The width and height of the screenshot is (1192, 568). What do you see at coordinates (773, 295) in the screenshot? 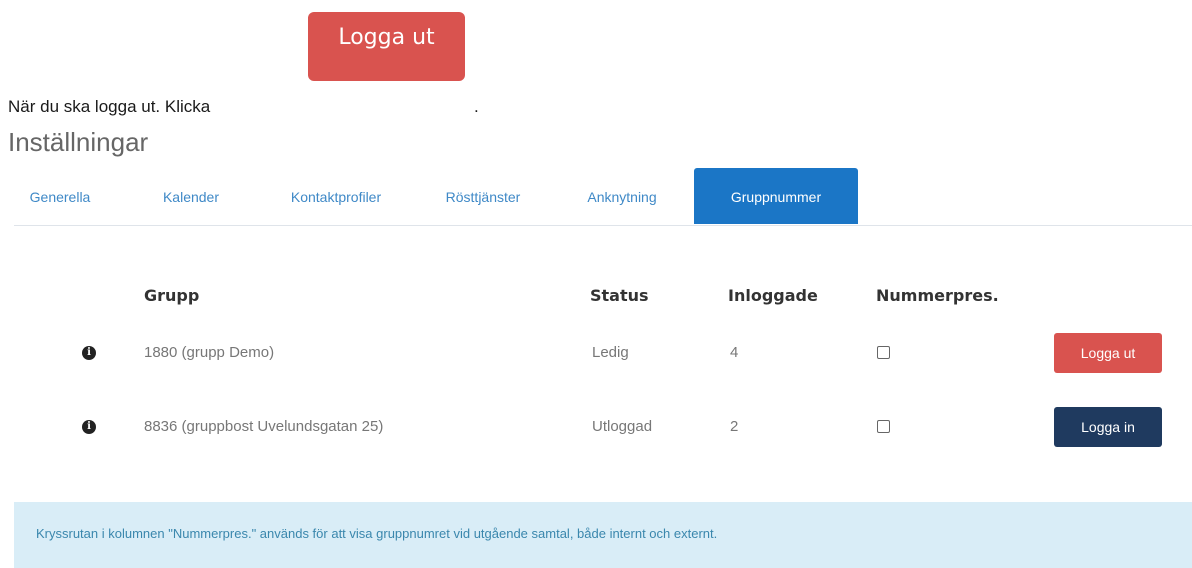
I see `column-header-logged-in: Inloggade` at bounding box center [773, 295].